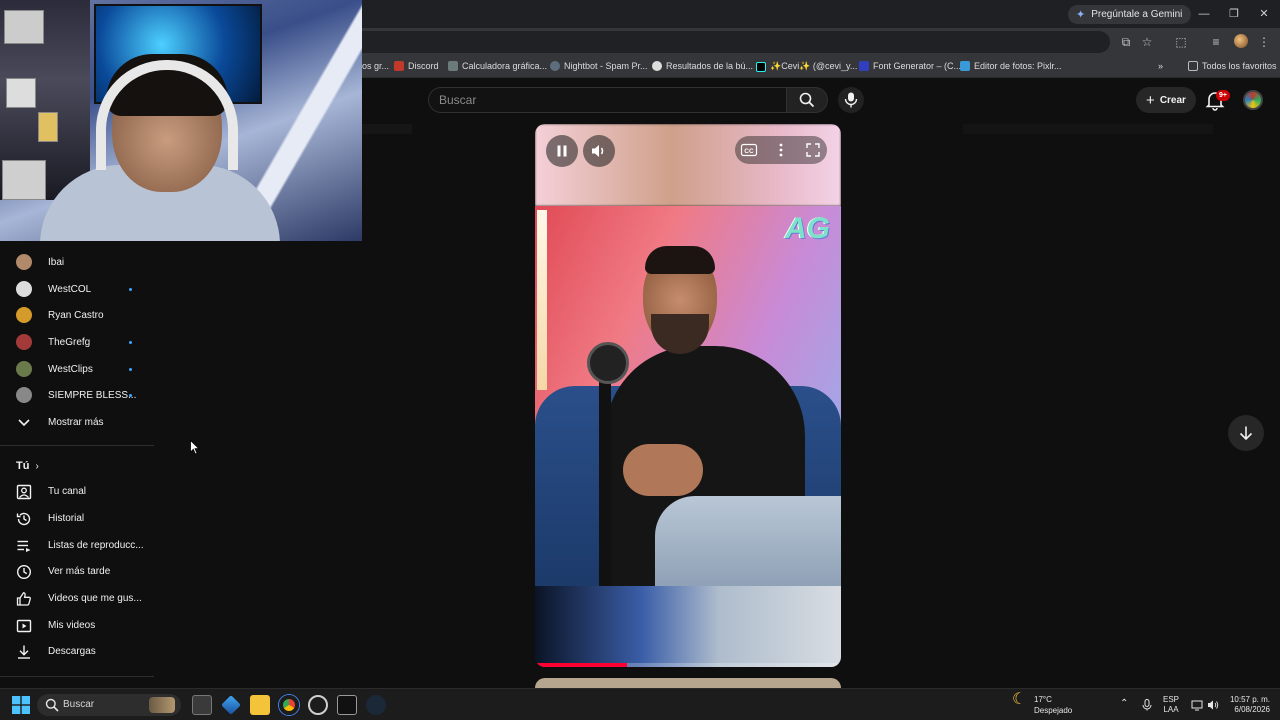 Image resolution: width=1280 pixels, height=720 pixels. What do you see at coordinates (748, 541) in the screenshot?
I see `presenter-jeans` at bounding box center [748, 541].